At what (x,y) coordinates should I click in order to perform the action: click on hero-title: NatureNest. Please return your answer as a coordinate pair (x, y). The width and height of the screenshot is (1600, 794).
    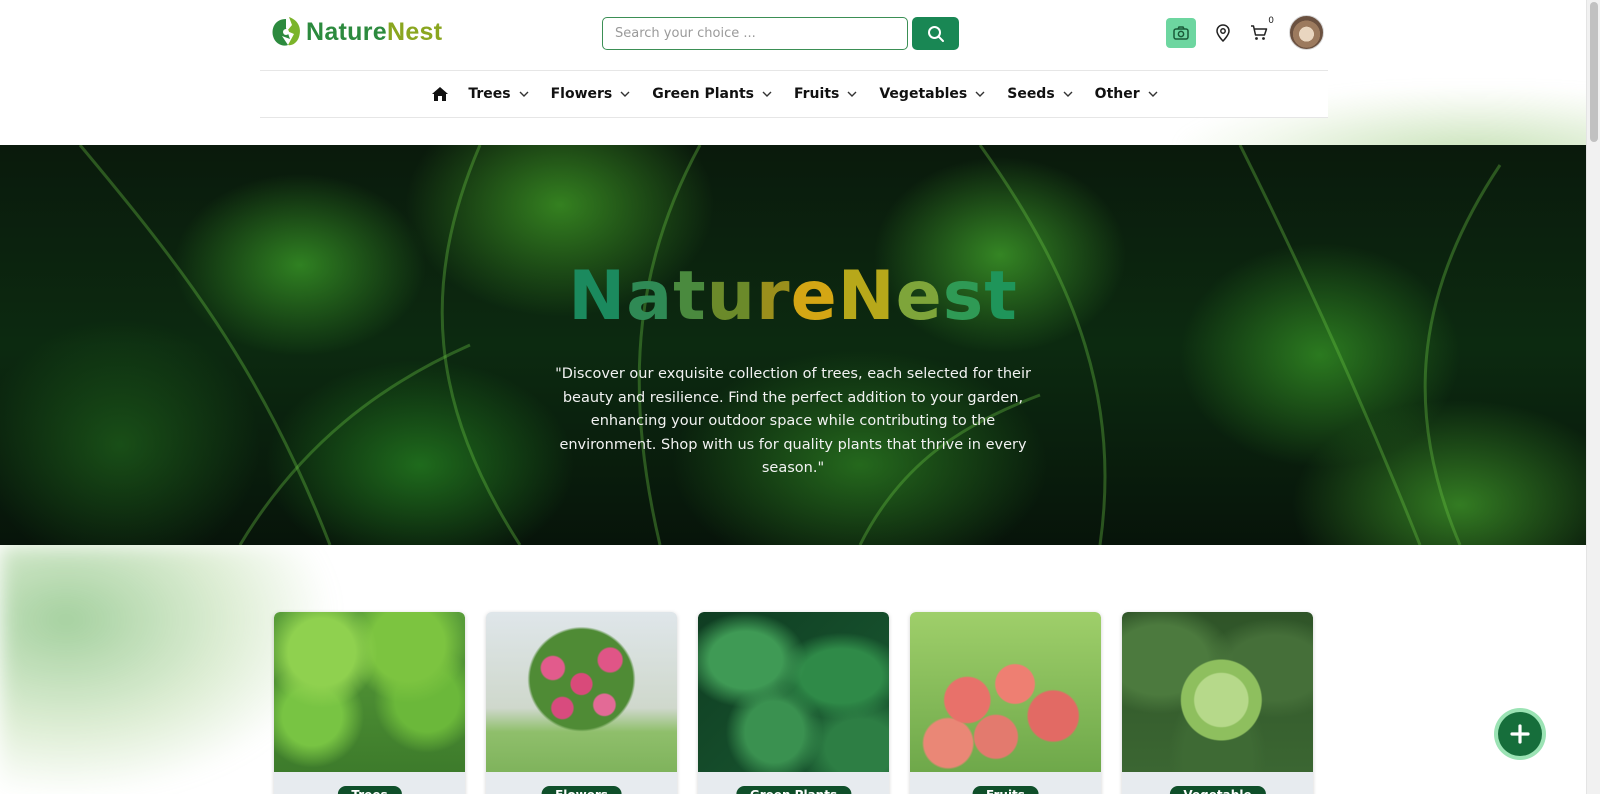
    Looking at the image, I should click on (793, 296).